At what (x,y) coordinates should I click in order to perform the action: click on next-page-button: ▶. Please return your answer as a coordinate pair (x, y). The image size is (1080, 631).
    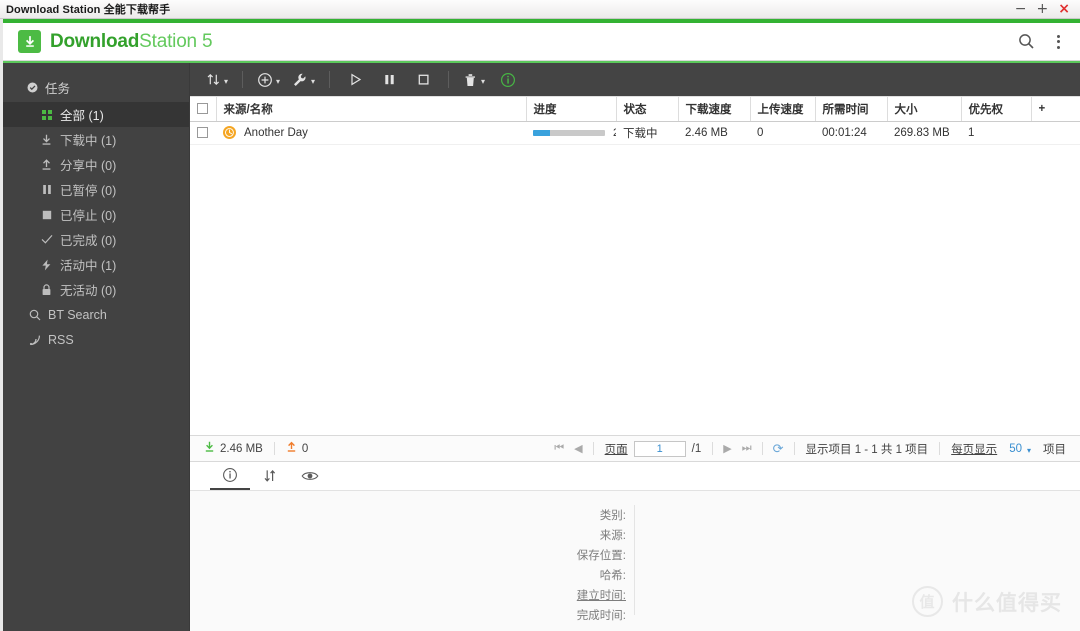
    Looking at the image, I should click on (727, 448).